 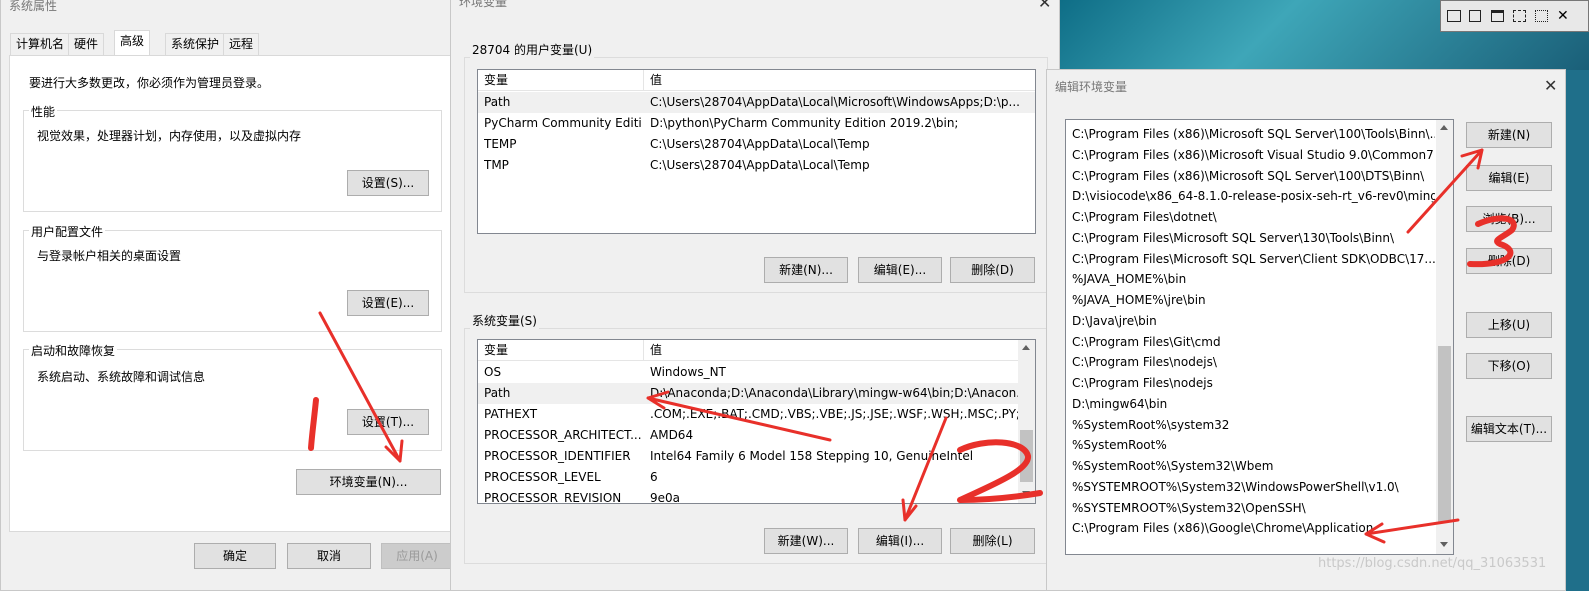 What do you see at coordinates (1497, 16) in the screenshot?
I see `window-icon` at bounding box center [1497, 16].